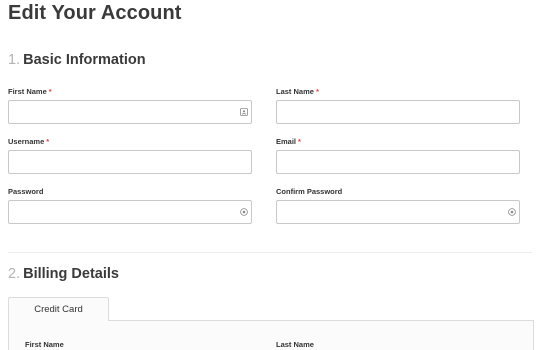 The image size is (540, 350). Describe the element at coordinates (130, 162) in the screenshot. I see `username-input` at that location.